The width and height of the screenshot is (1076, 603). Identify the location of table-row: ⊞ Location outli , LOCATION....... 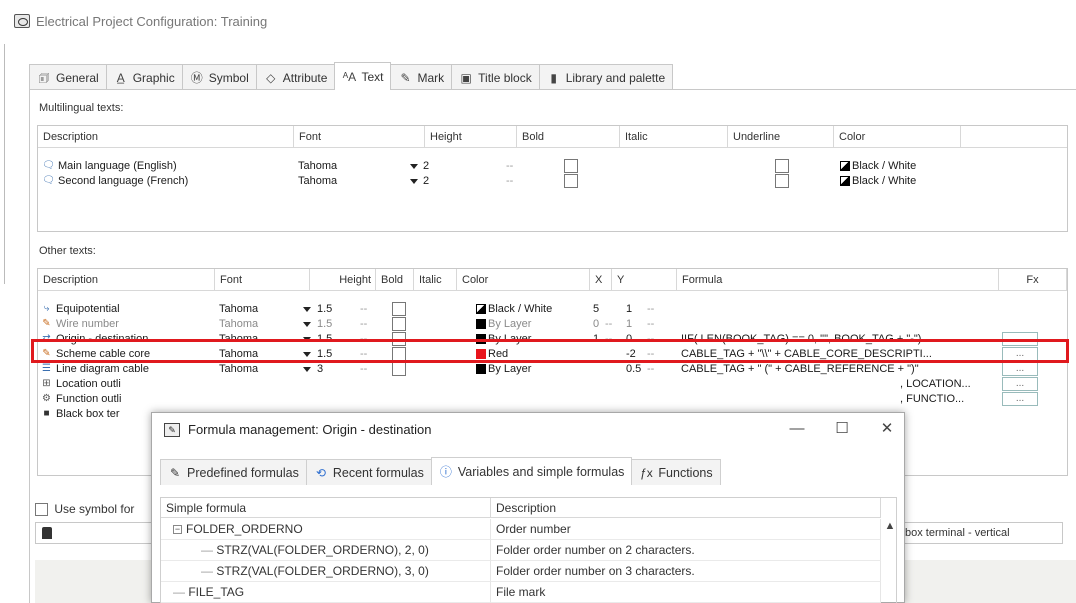
(552, 384).